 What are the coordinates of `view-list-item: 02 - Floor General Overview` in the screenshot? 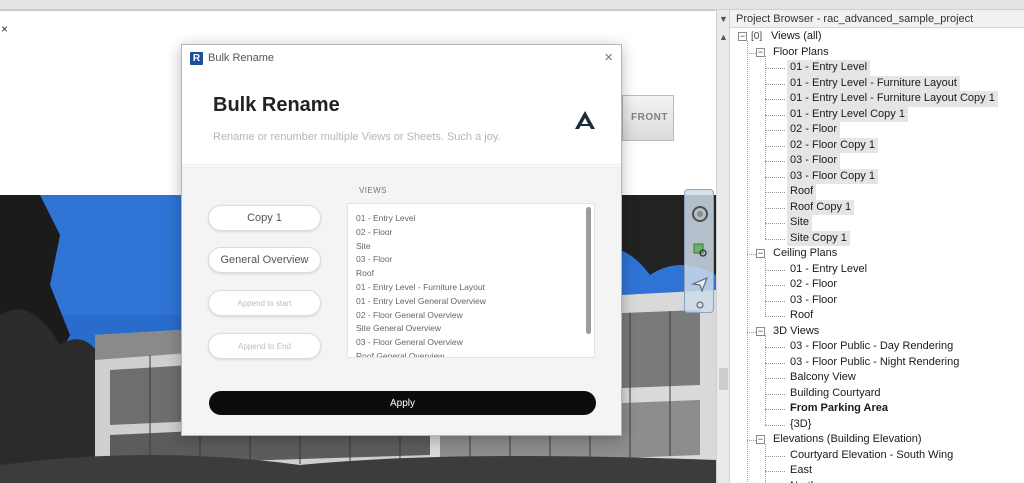 It's located at (409, 315).